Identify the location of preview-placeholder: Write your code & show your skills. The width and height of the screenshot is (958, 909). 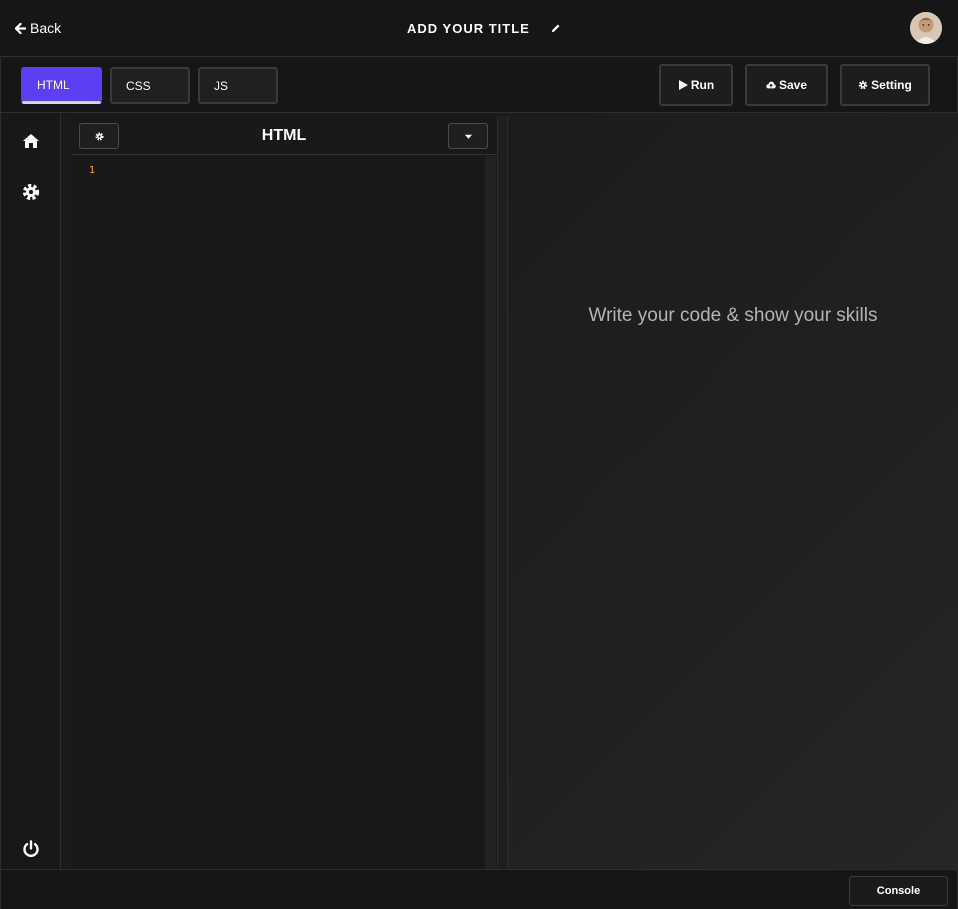
(733, 315).